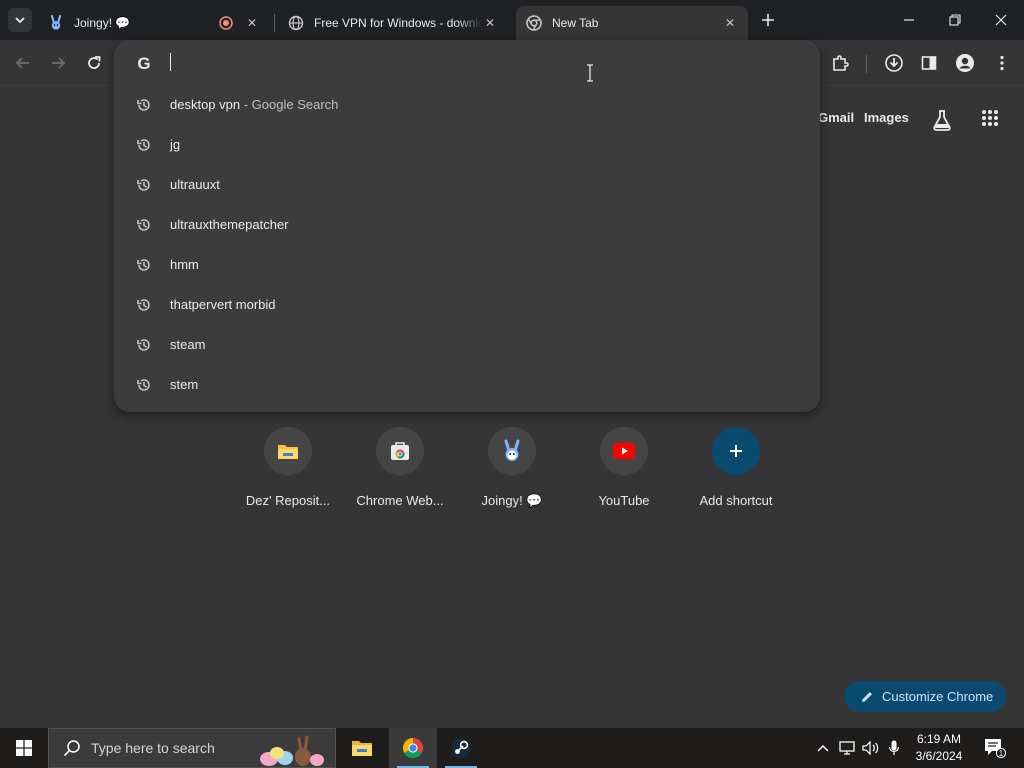 The width and height of the screenshot is (1024, 768). What do you see at coordinates (229, 224) in the screenshot?
I see `suggestion-text: ultrauxthemepatcher` at bounding box center [229, 224].